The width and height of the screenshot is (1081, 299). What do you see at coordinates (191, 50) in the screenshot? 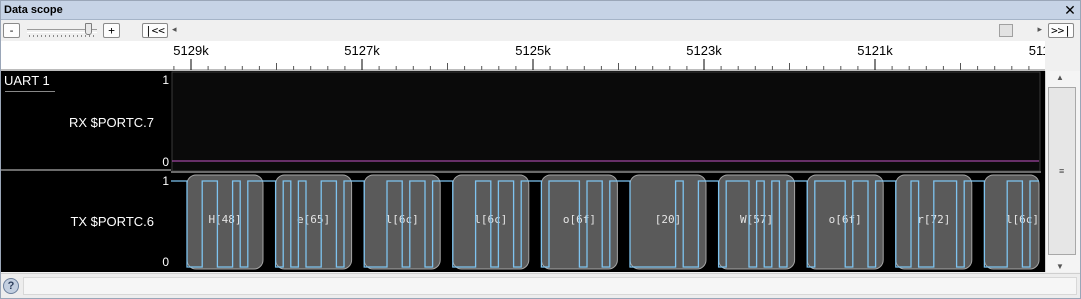
I see `ruler-tick-label: 5129k` at bounding box center [191, 50].